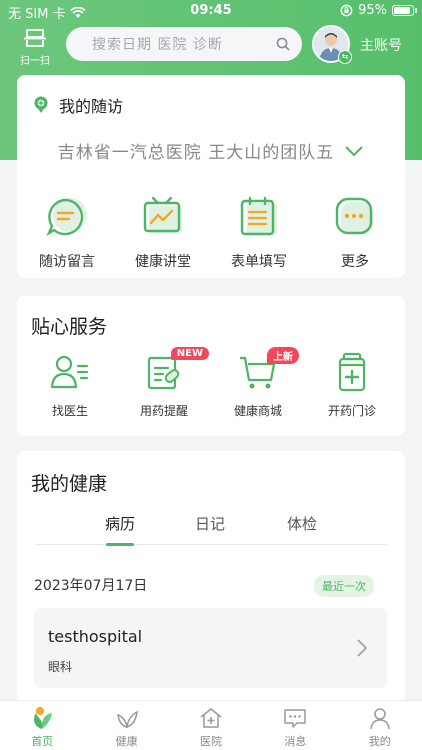 This screenshot has width=422, height=750. Describe the element at coordinates (35, 61) in the screenshot. I see `scan-label: 扫一扫` at that location.